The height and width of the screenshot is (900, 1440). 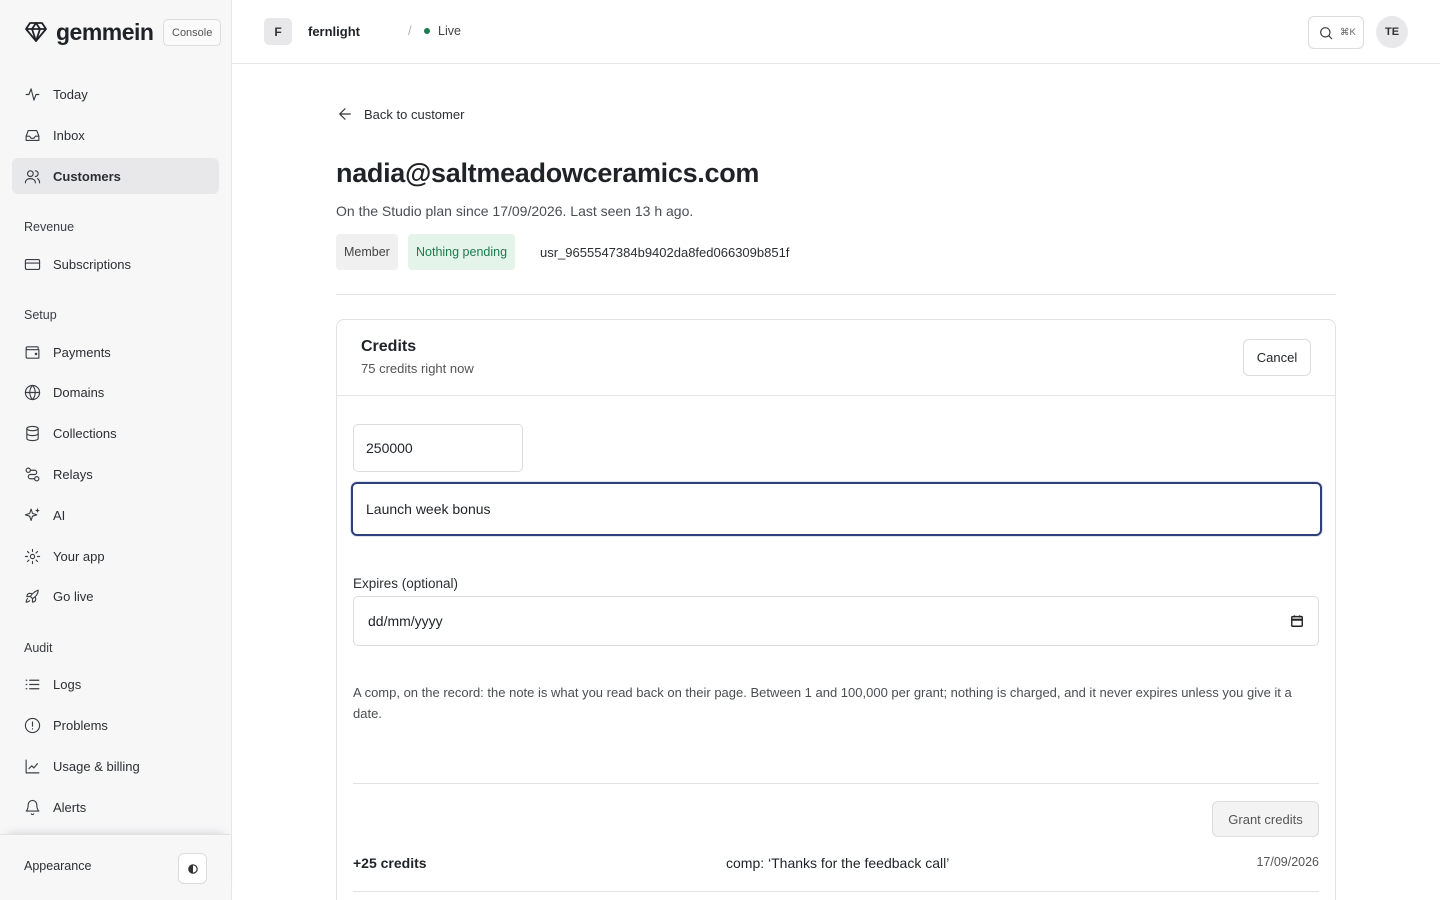 I want to click on sidebar-item-label: Usage & billing, so click(x=96, y=766).